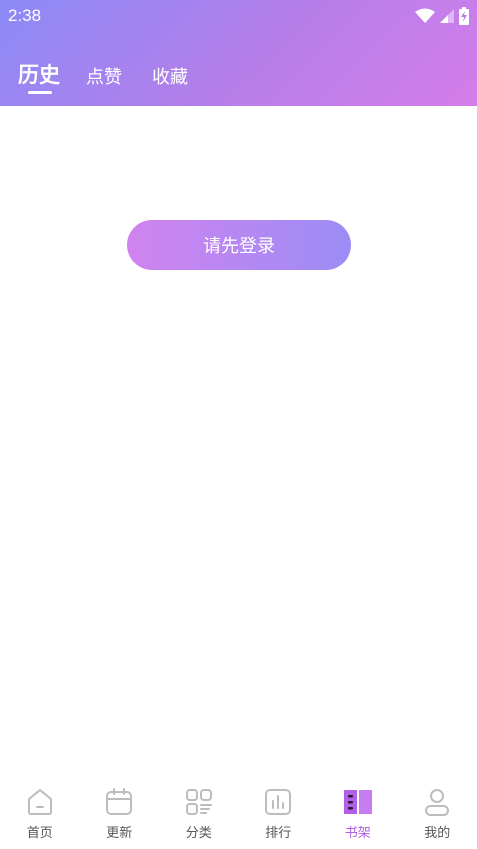 Image resolution: width=477 pixels, height=849 pixels. What do you see at coordinates (40, 802) in the screenshot?
I see `home-icon` at bounding box center [40, 802].